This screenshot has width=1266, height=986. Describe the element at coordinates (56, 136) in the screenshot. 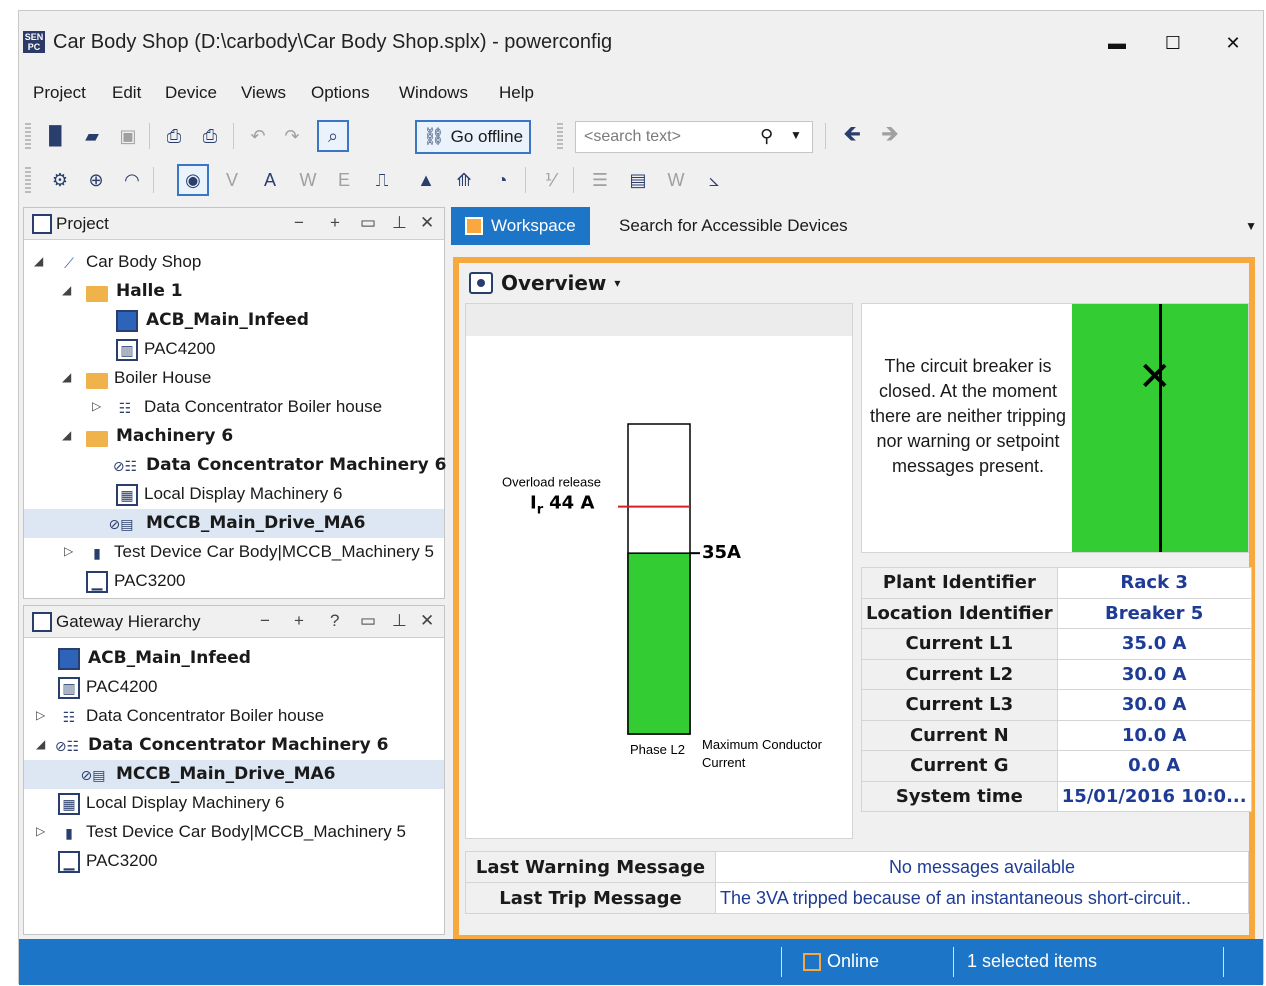

I see `new-file-icon: ▉` at that location.